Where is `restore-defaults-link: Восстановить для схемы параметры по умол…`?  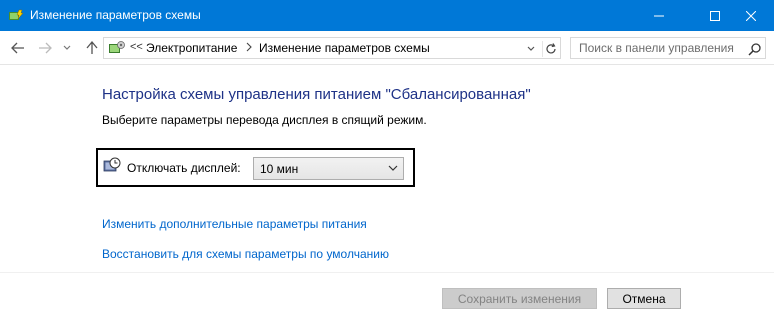 restore-defaults-link: Восстановить для схемы параметры по умол… is located at coordinates (245, 254).